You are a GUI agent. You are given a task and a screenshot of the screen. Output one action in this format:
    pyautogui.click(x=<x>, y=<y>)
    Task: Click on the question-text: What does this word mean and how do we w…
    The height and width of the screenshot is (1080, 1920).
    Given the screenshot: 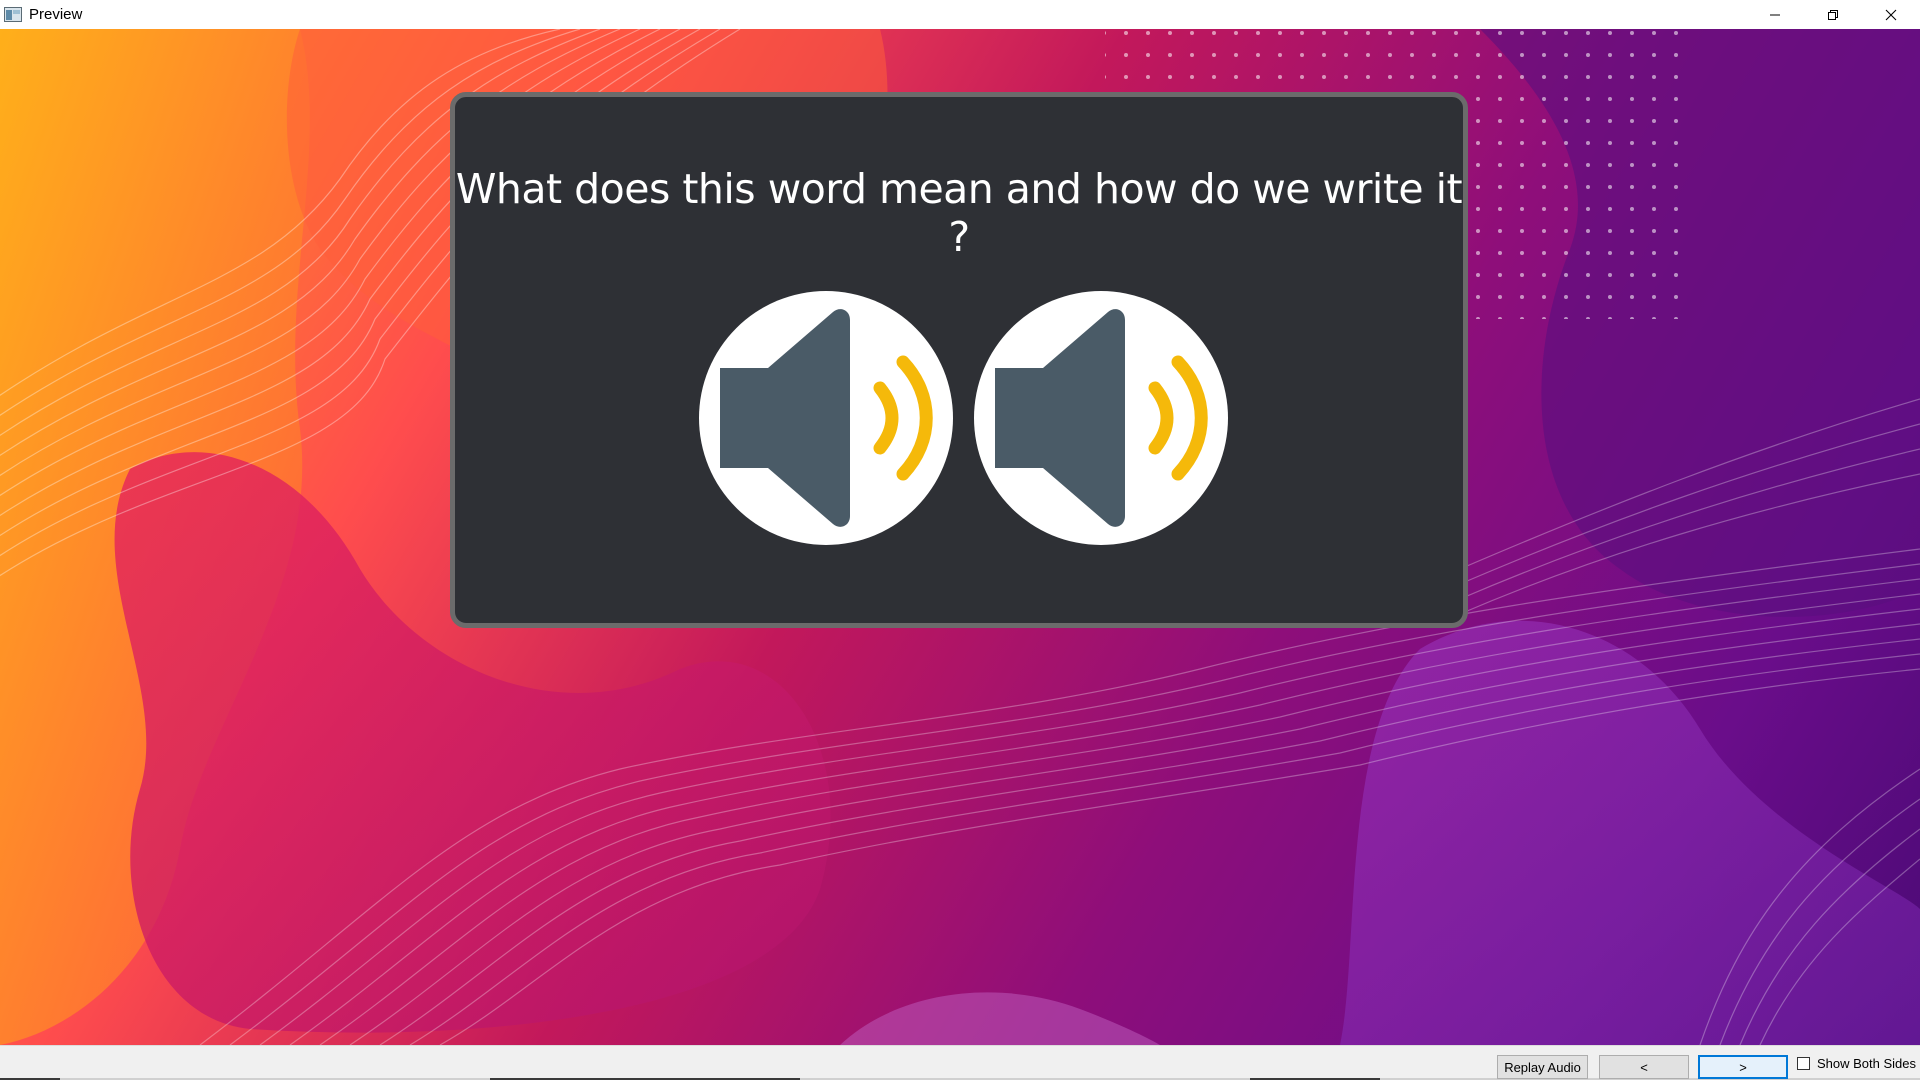 What is the action you would take?
    pyautogui.click(x=959, y=213)
    